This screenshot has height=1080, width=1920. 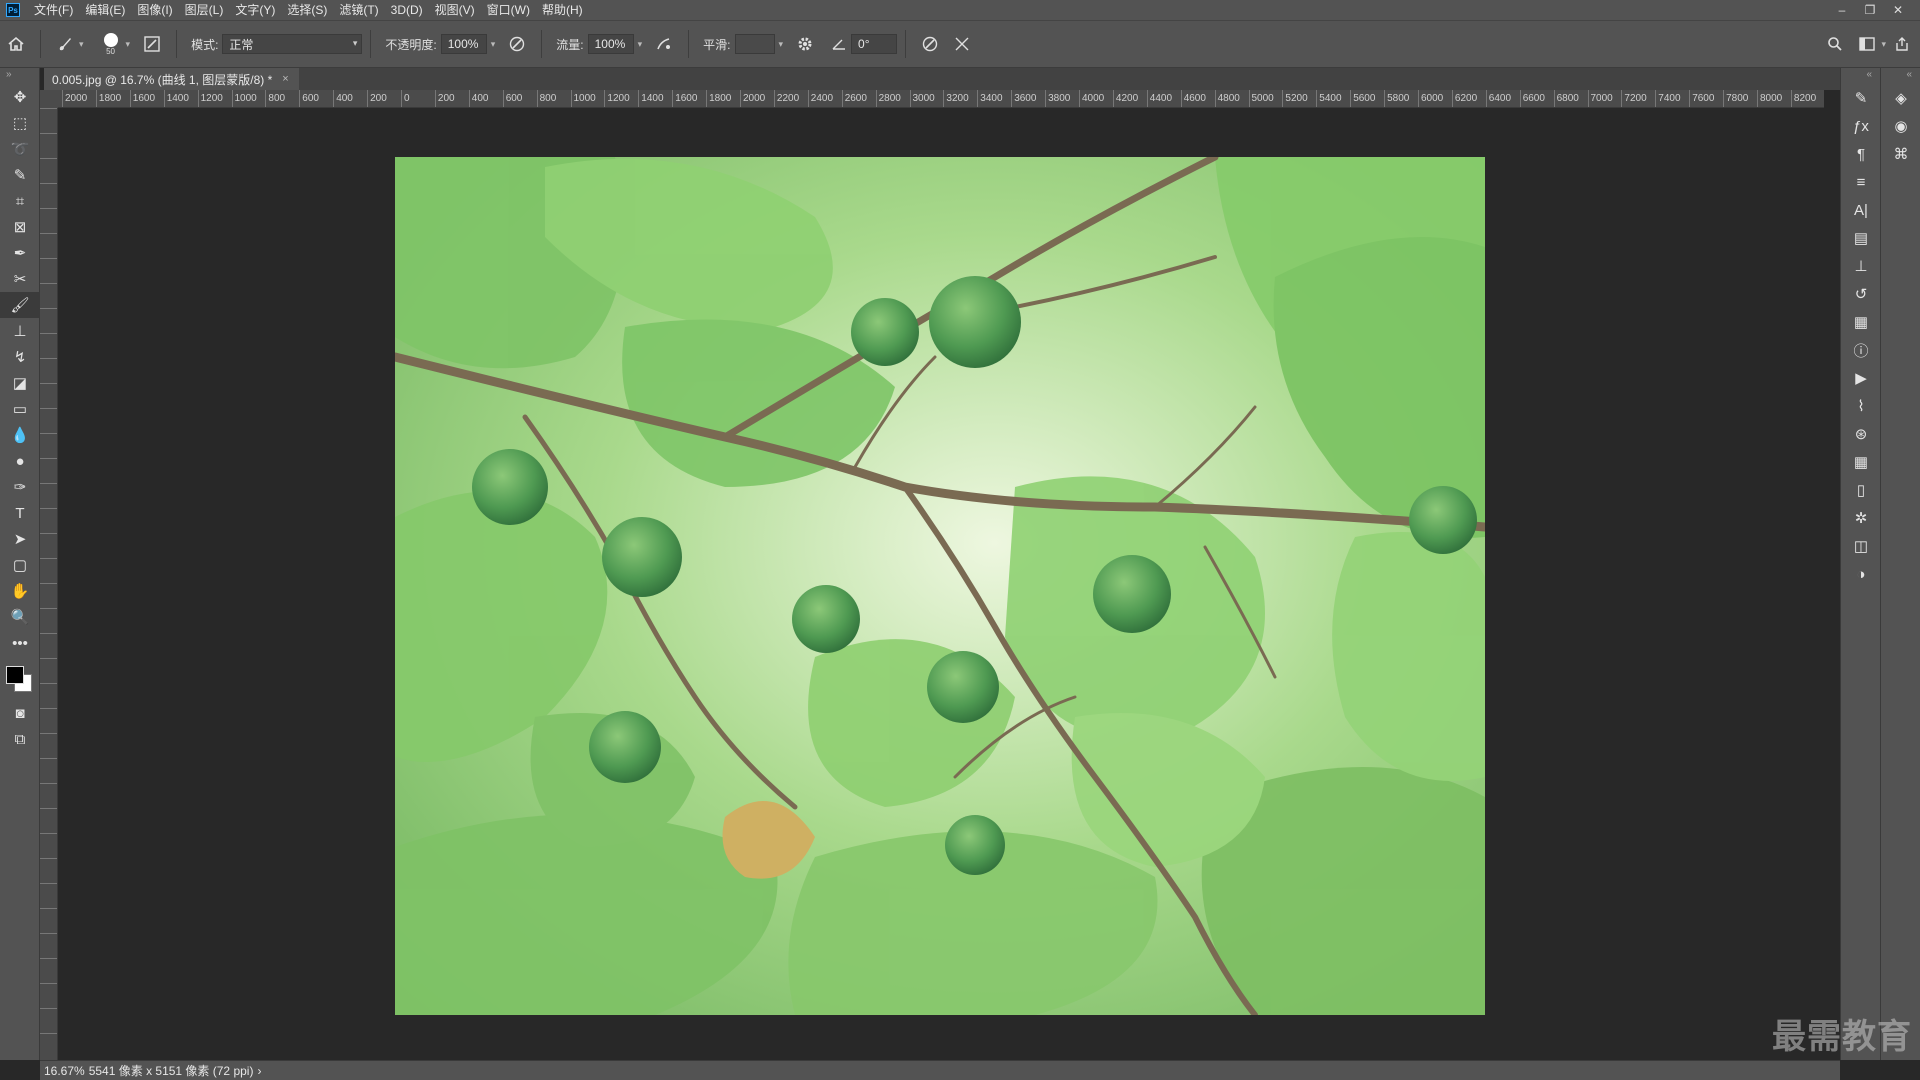 What do you see at coordinates (154, 10) in the screenshot?
I see `menu-item: 图像(I)` at bounding box center [154, 10].